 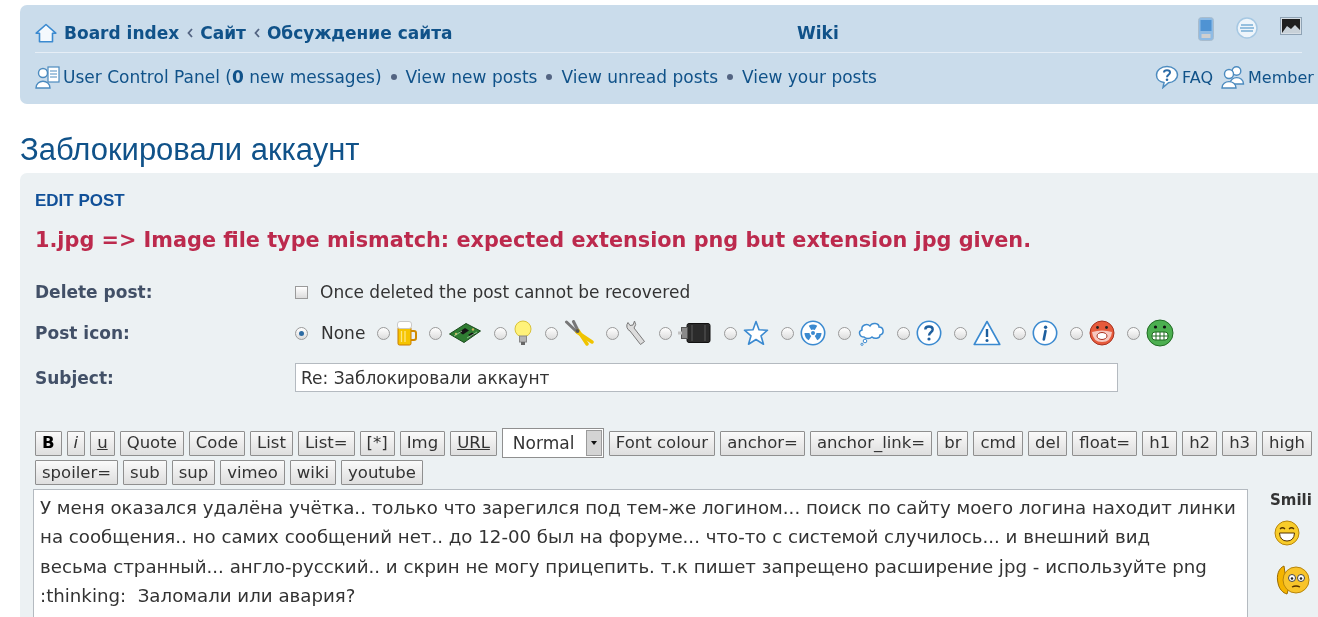 What do you see at coordinates (1206, 29) in the screenshot?
I see `mobile-phone-icon` at bounding box center [1206, 29].